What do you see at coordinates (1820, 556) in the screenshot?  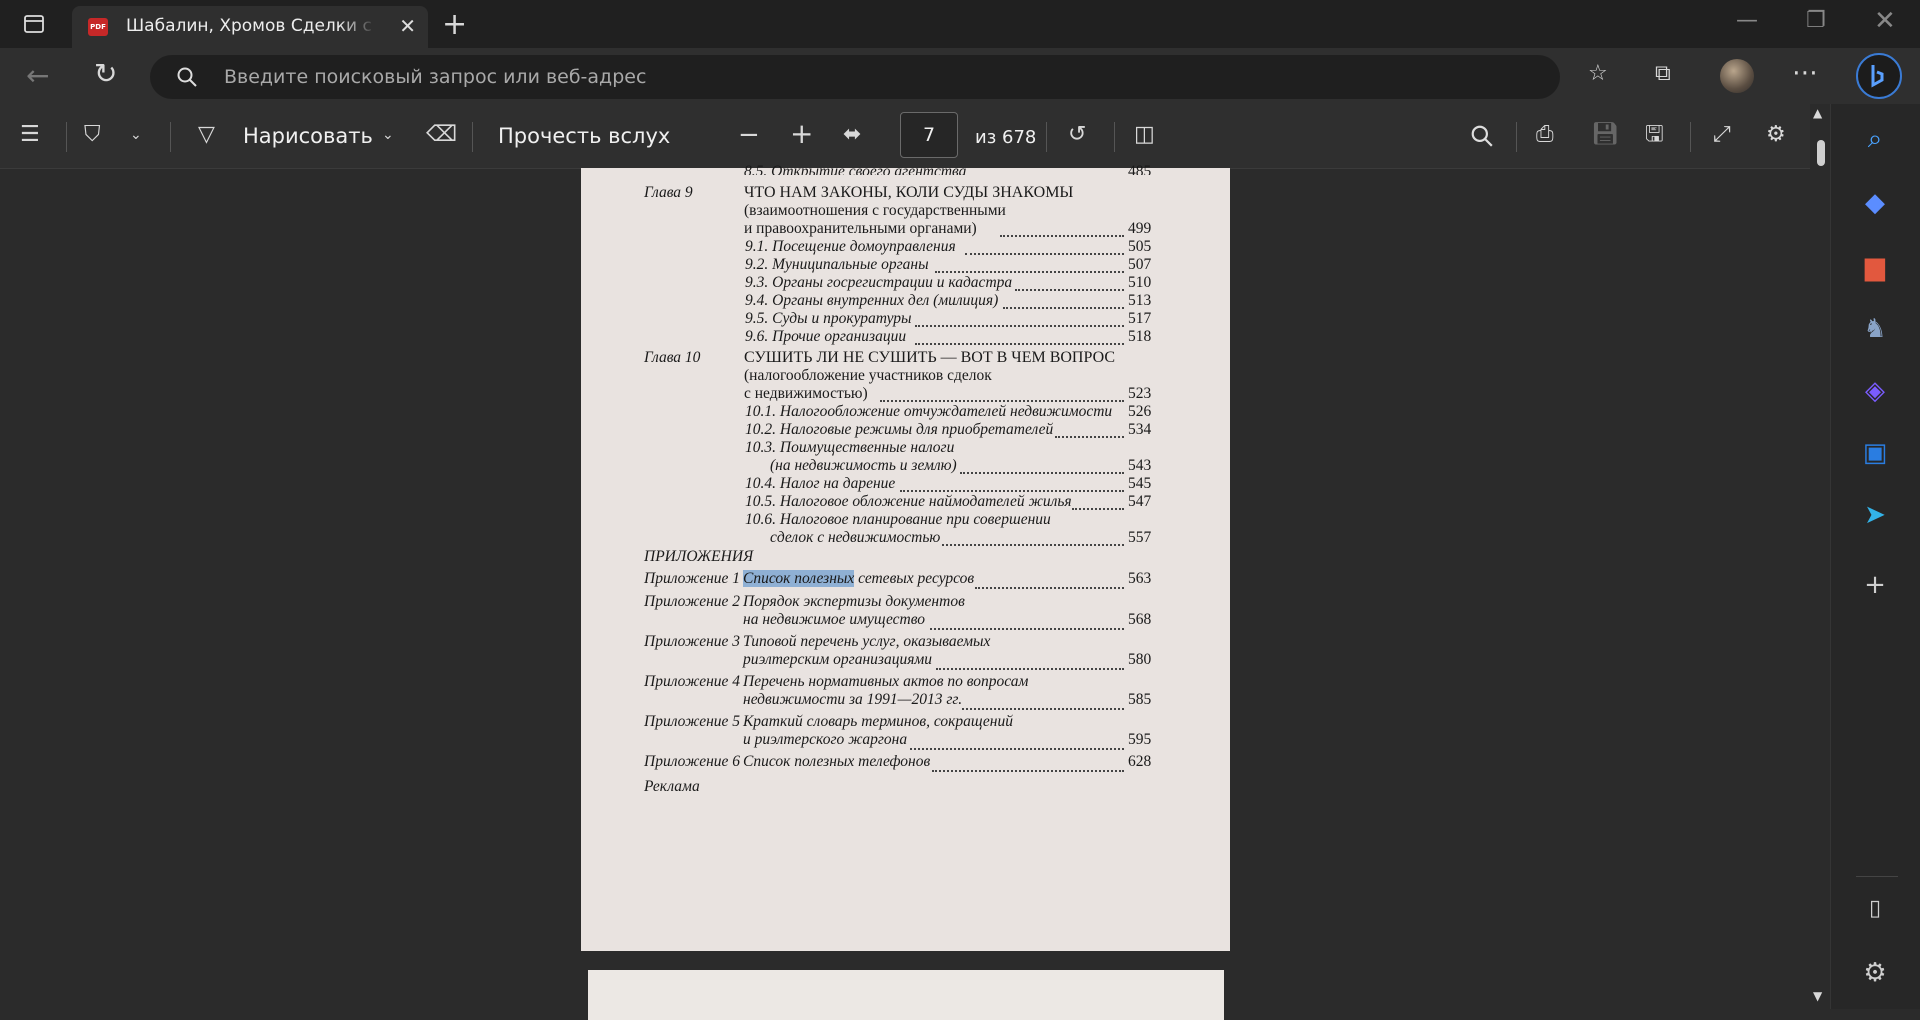 I see `vertical-scrollbar` at bounding box center [1820, 556].